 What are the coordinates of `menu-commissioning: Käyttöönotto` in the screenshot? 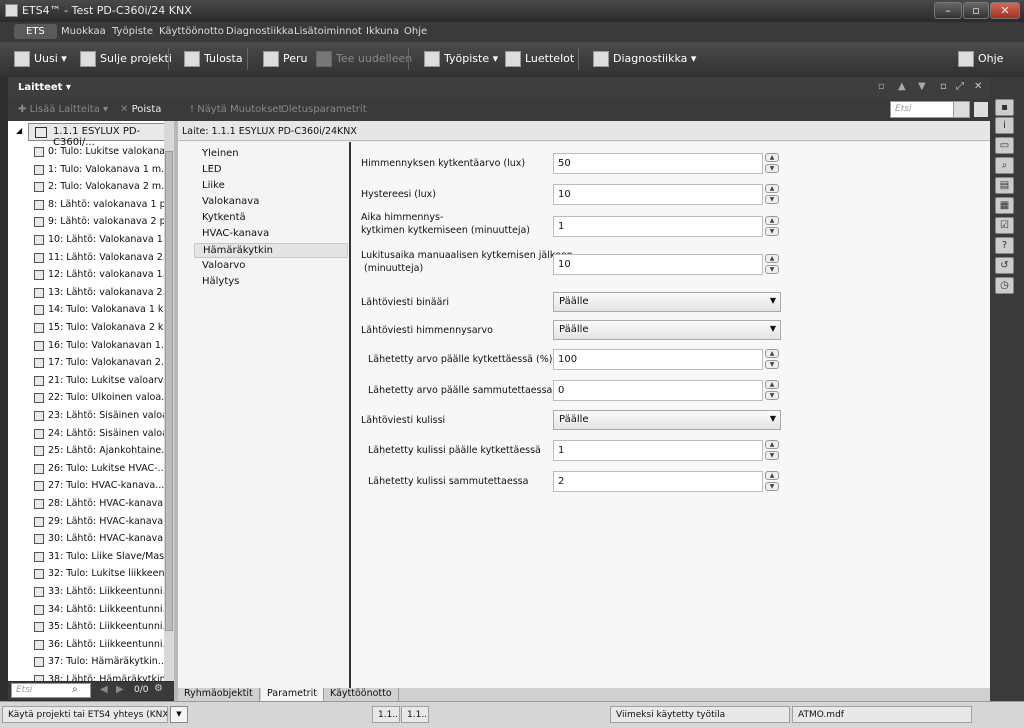 It's located at (191, 31).